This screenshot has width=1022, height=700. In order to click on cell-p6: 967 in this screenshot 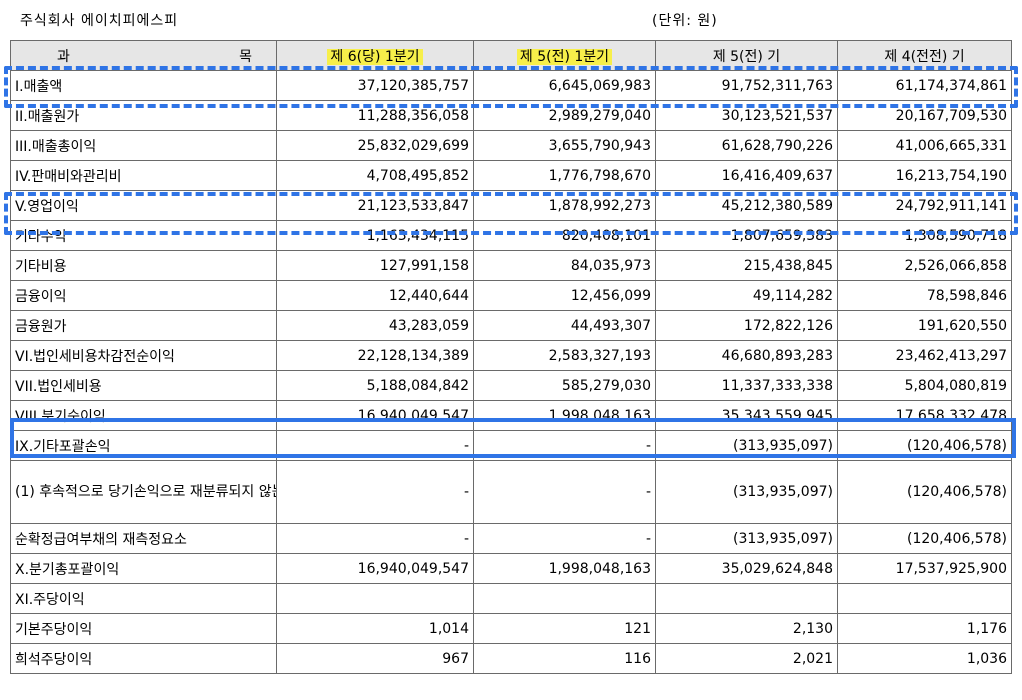, I will do `click(375, 658)`.